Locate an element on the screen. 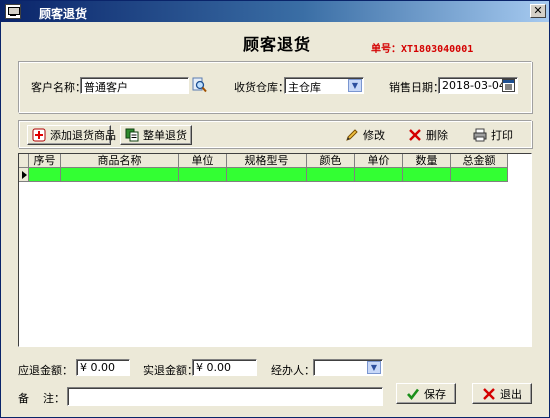 The width and height of the screenshot is (550, 418). column-header-product-name: 商品名称 is located at coordinates (120, 161).